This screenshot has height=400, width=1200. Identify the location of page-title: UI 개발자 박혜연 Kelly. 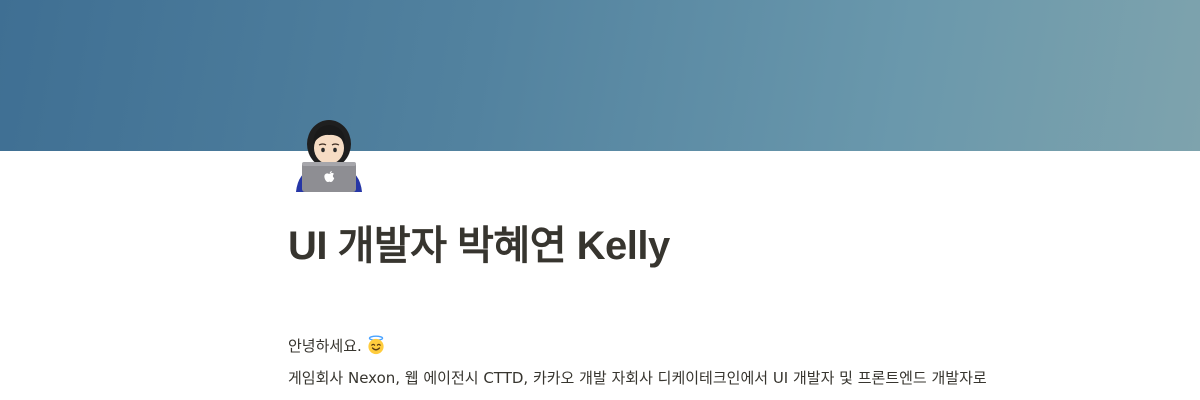
(479, 246).